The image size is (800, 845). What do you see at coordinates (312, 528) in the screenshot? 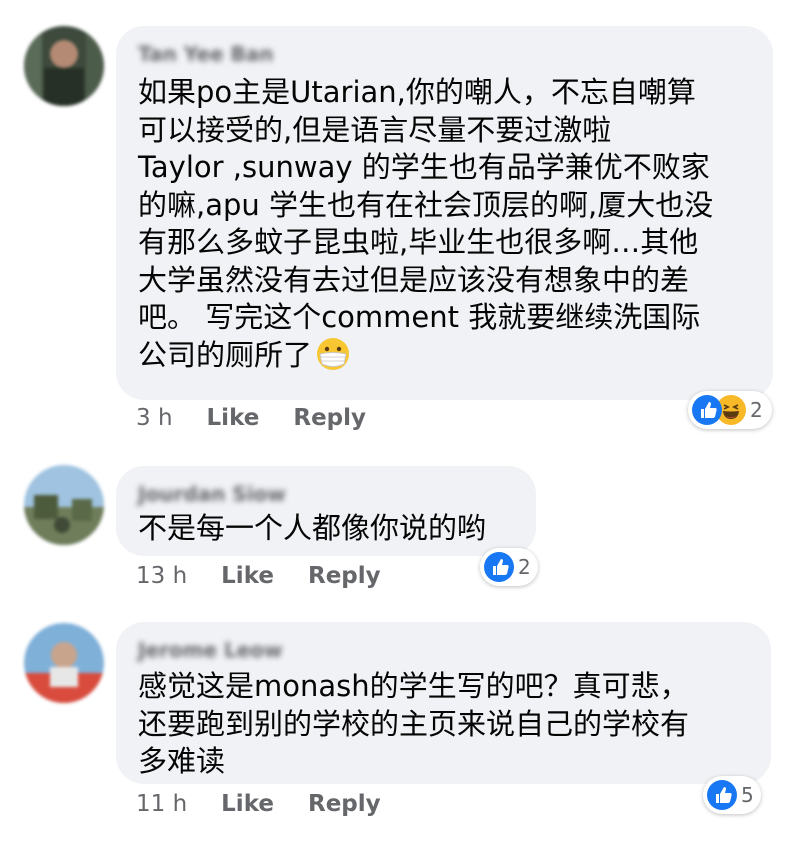
I see `comment-text: 不是每一个人都像你说的哟` at bounding box center [312, 528].